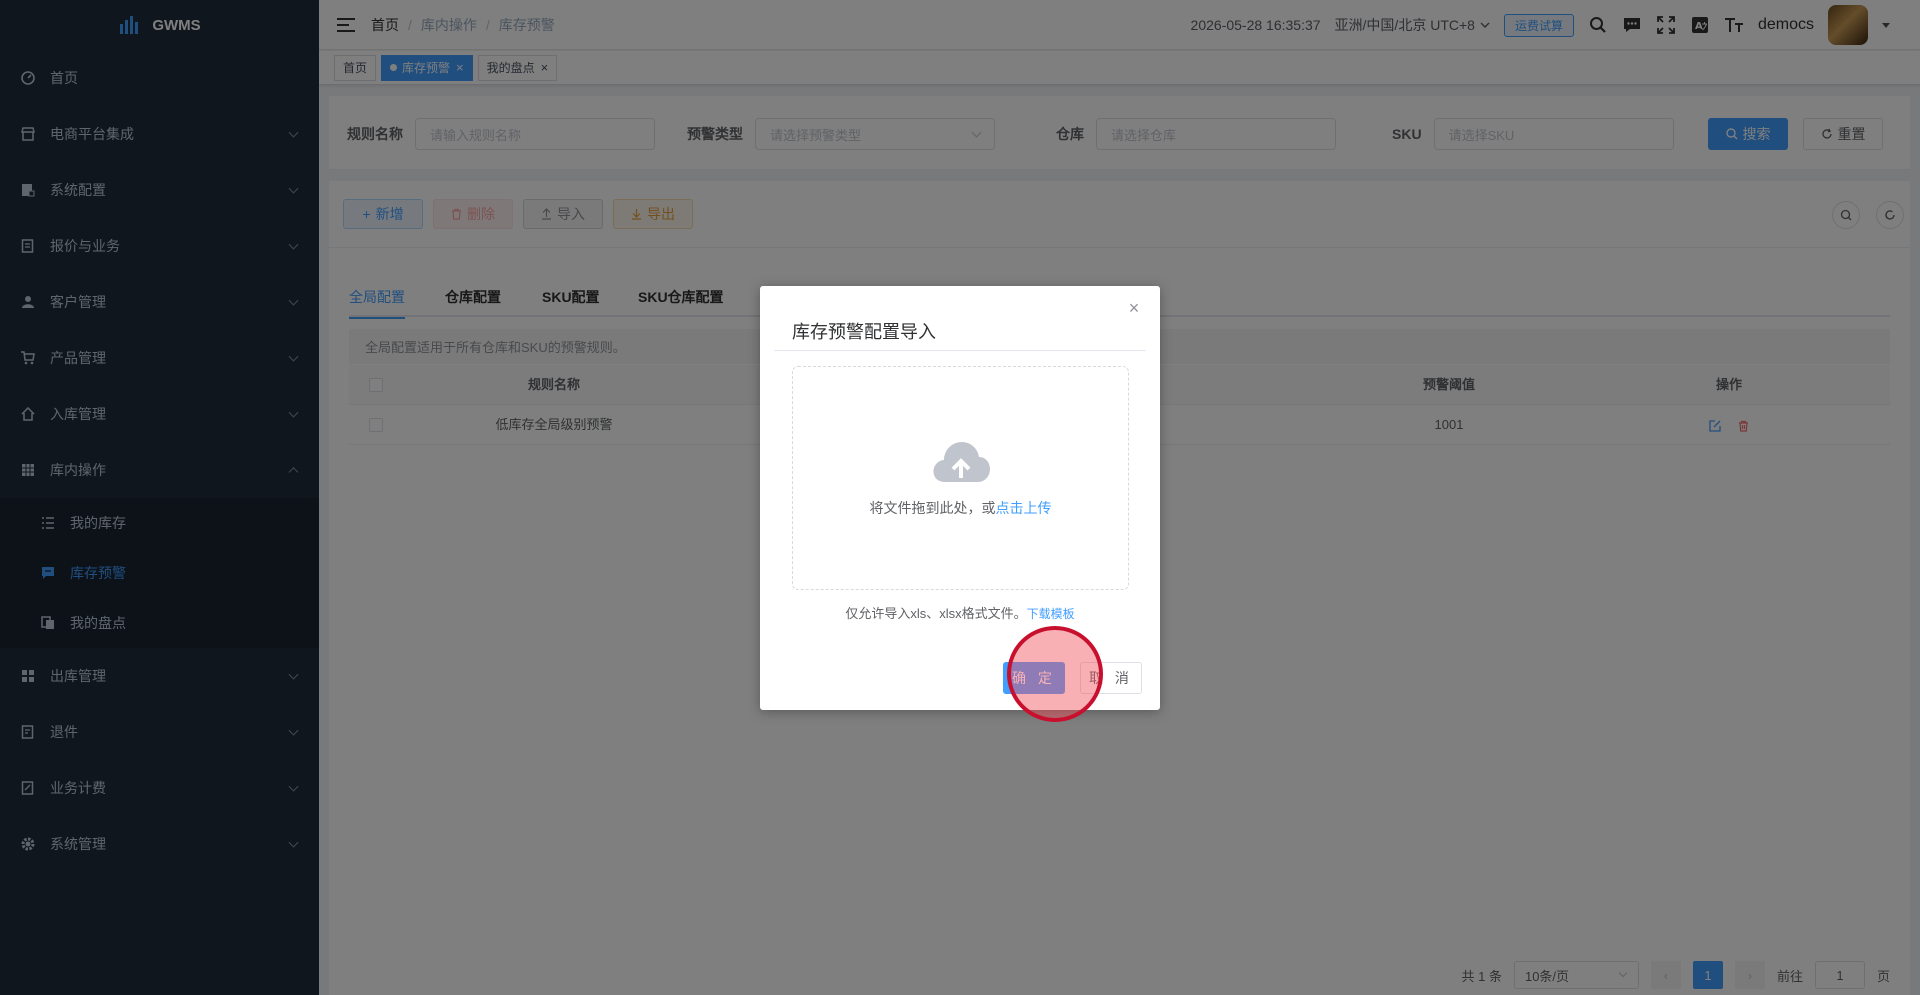 This screenshot has height=995, width=1920. I want to click on close-icon: ×, so click(1134, 308).